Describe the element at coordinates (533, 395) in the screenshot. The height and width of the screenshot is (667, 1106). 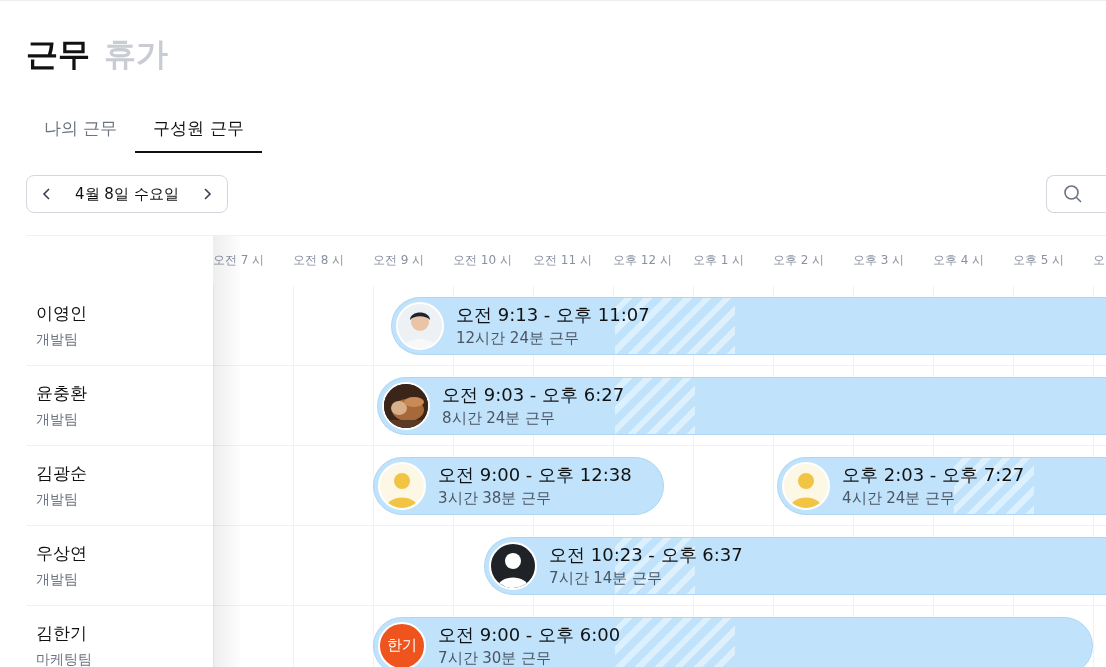
I see `shift-time: 오전 9:03 - 오후 6:27` at that location.